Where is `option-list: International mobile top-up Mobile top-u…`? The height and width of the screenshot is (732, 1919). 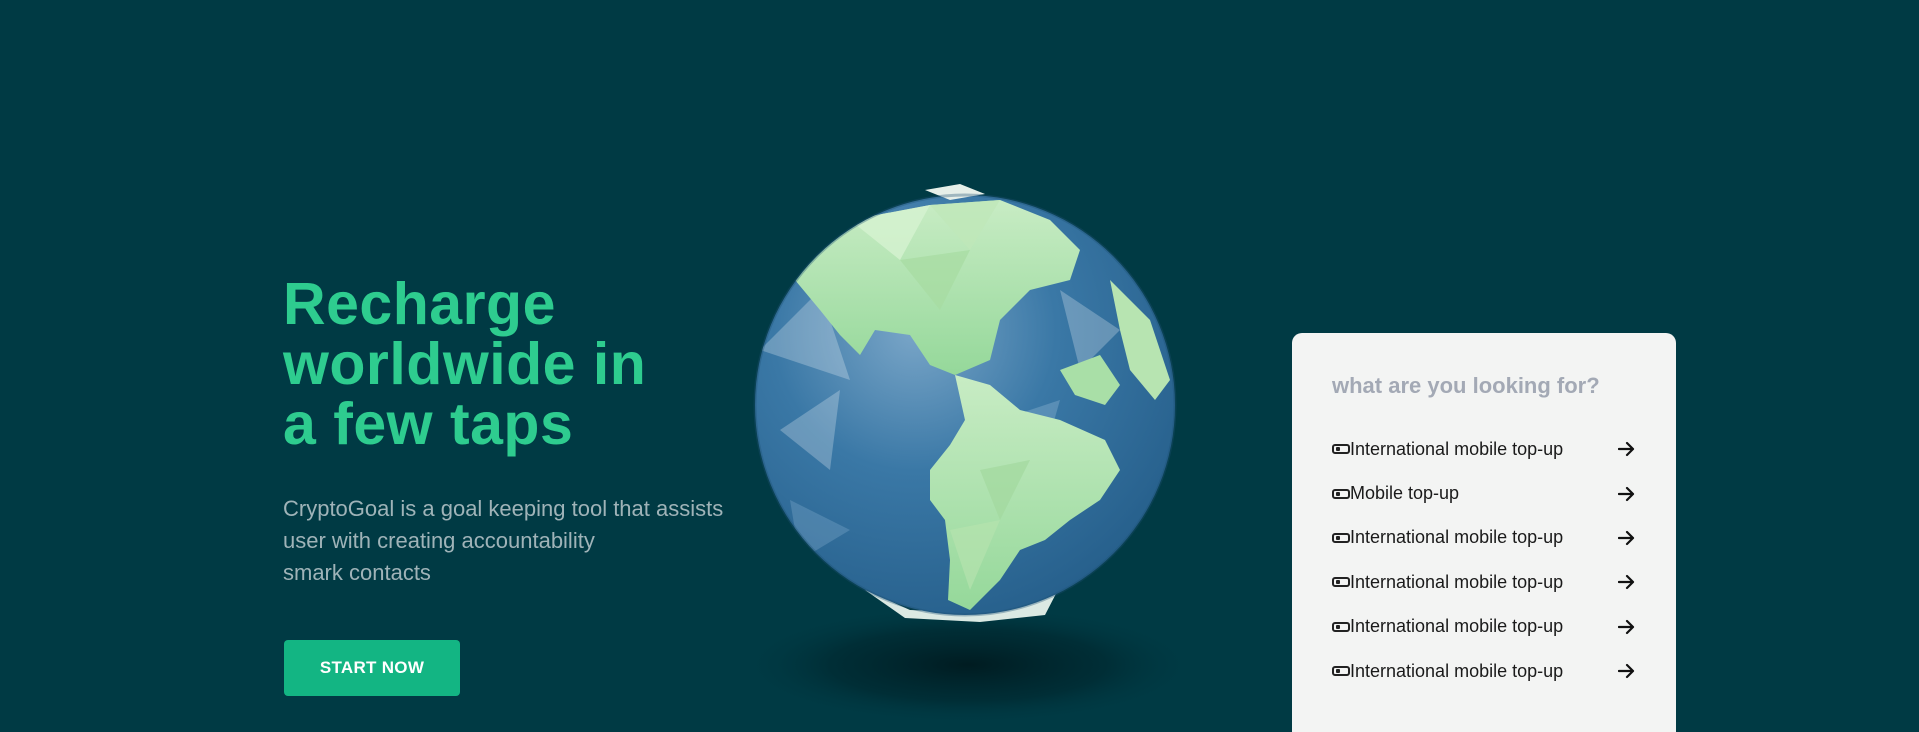
option-list: International mobile top-up Mobile top-u… is located at coordinates (1484, 560).